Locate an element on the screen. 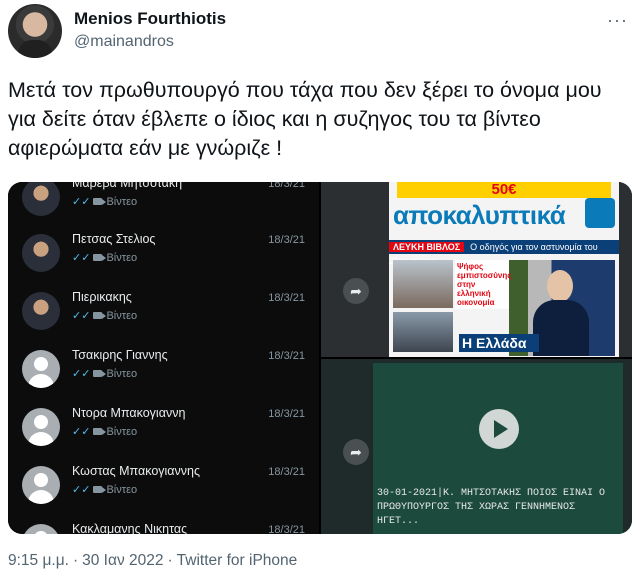  chat-list-item: Κωστας Μπακογιαννης ✓✓ Βίντεο 18/3/21 is located at coordinates (163, 491).